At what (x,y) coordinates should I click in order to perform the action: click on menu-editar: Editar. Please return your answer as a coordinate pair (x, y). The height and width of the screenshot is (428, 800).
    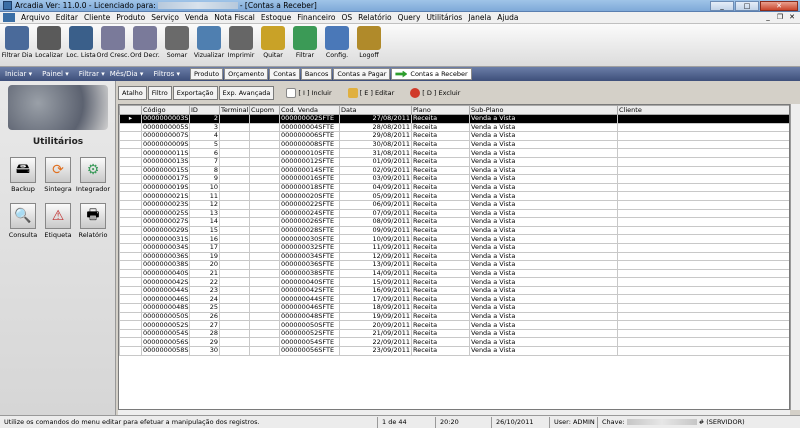
    Looking at the image, I should click on (67, 17).